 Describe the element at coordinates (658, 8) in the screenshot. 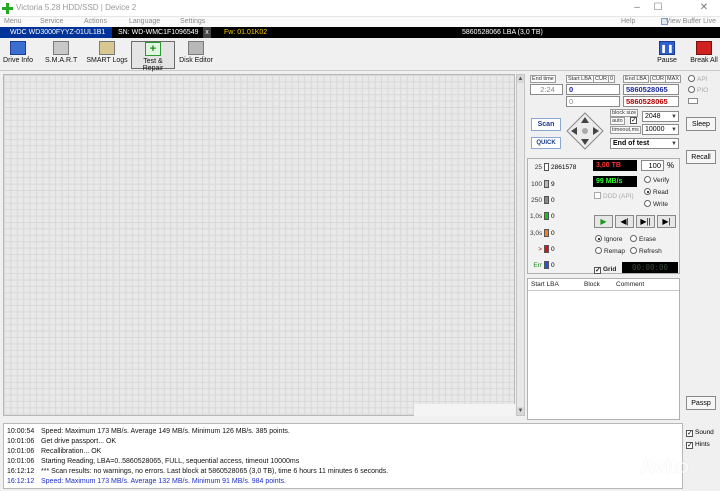

I see `maximize-button: ☐` at that location.